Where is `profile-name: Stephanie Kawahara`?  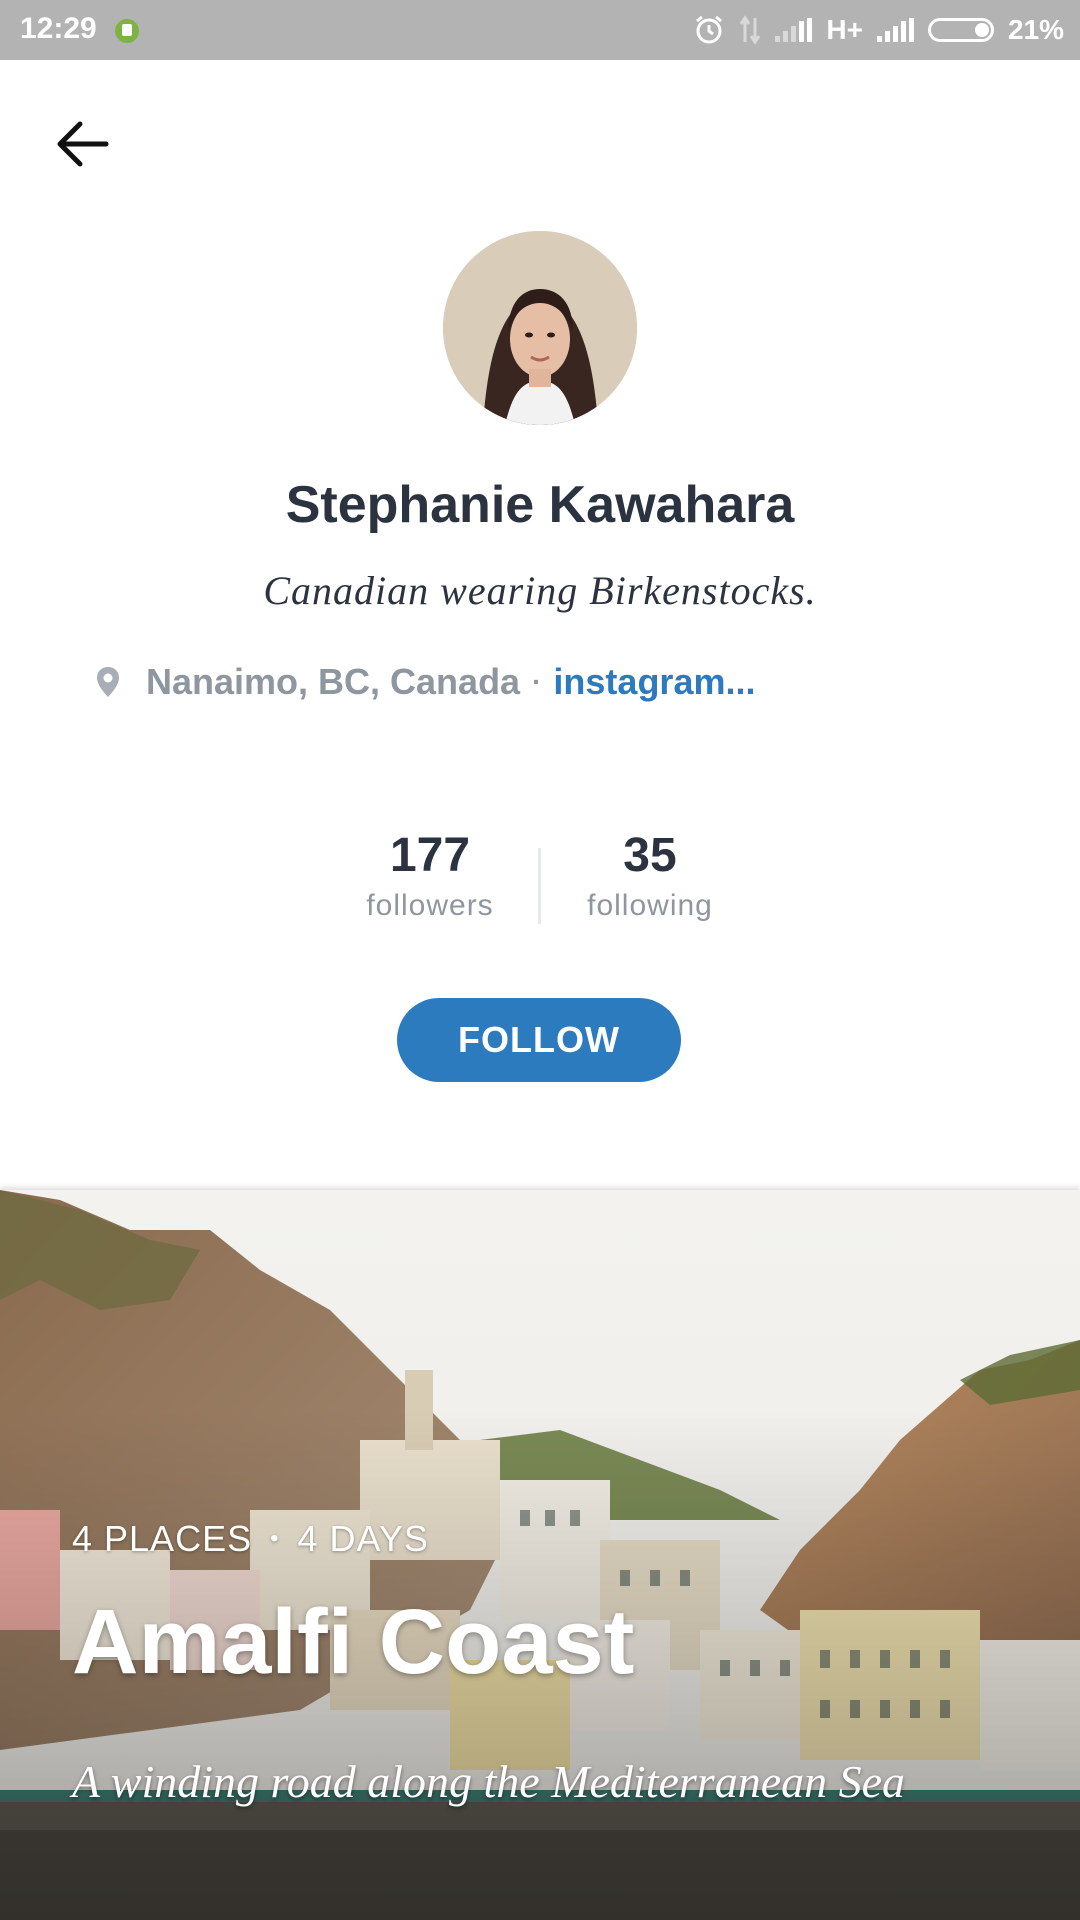 profile-name: Stephanie Kawahara is located at coordinates (540, 505).